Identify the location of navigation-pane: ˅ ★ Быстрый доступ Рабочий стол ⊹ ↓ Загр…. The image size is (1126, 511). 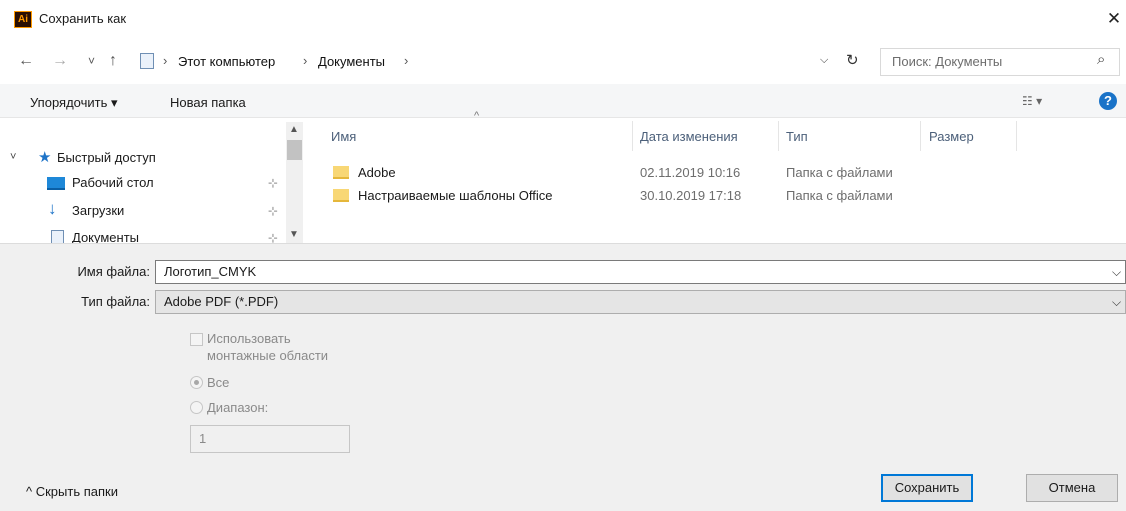
(152, 181).